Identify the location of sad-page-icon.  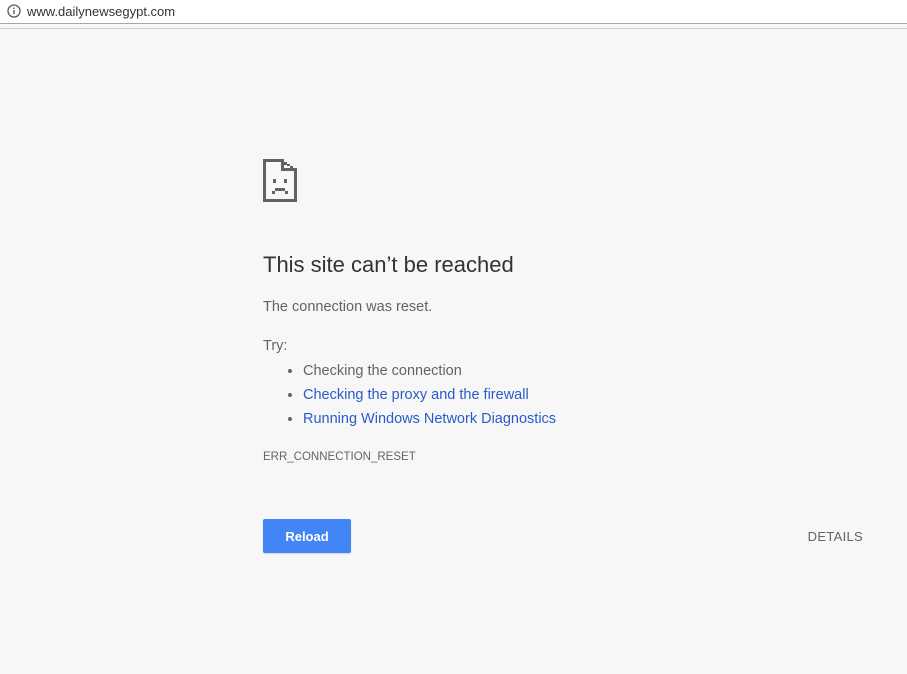
(280, 180).